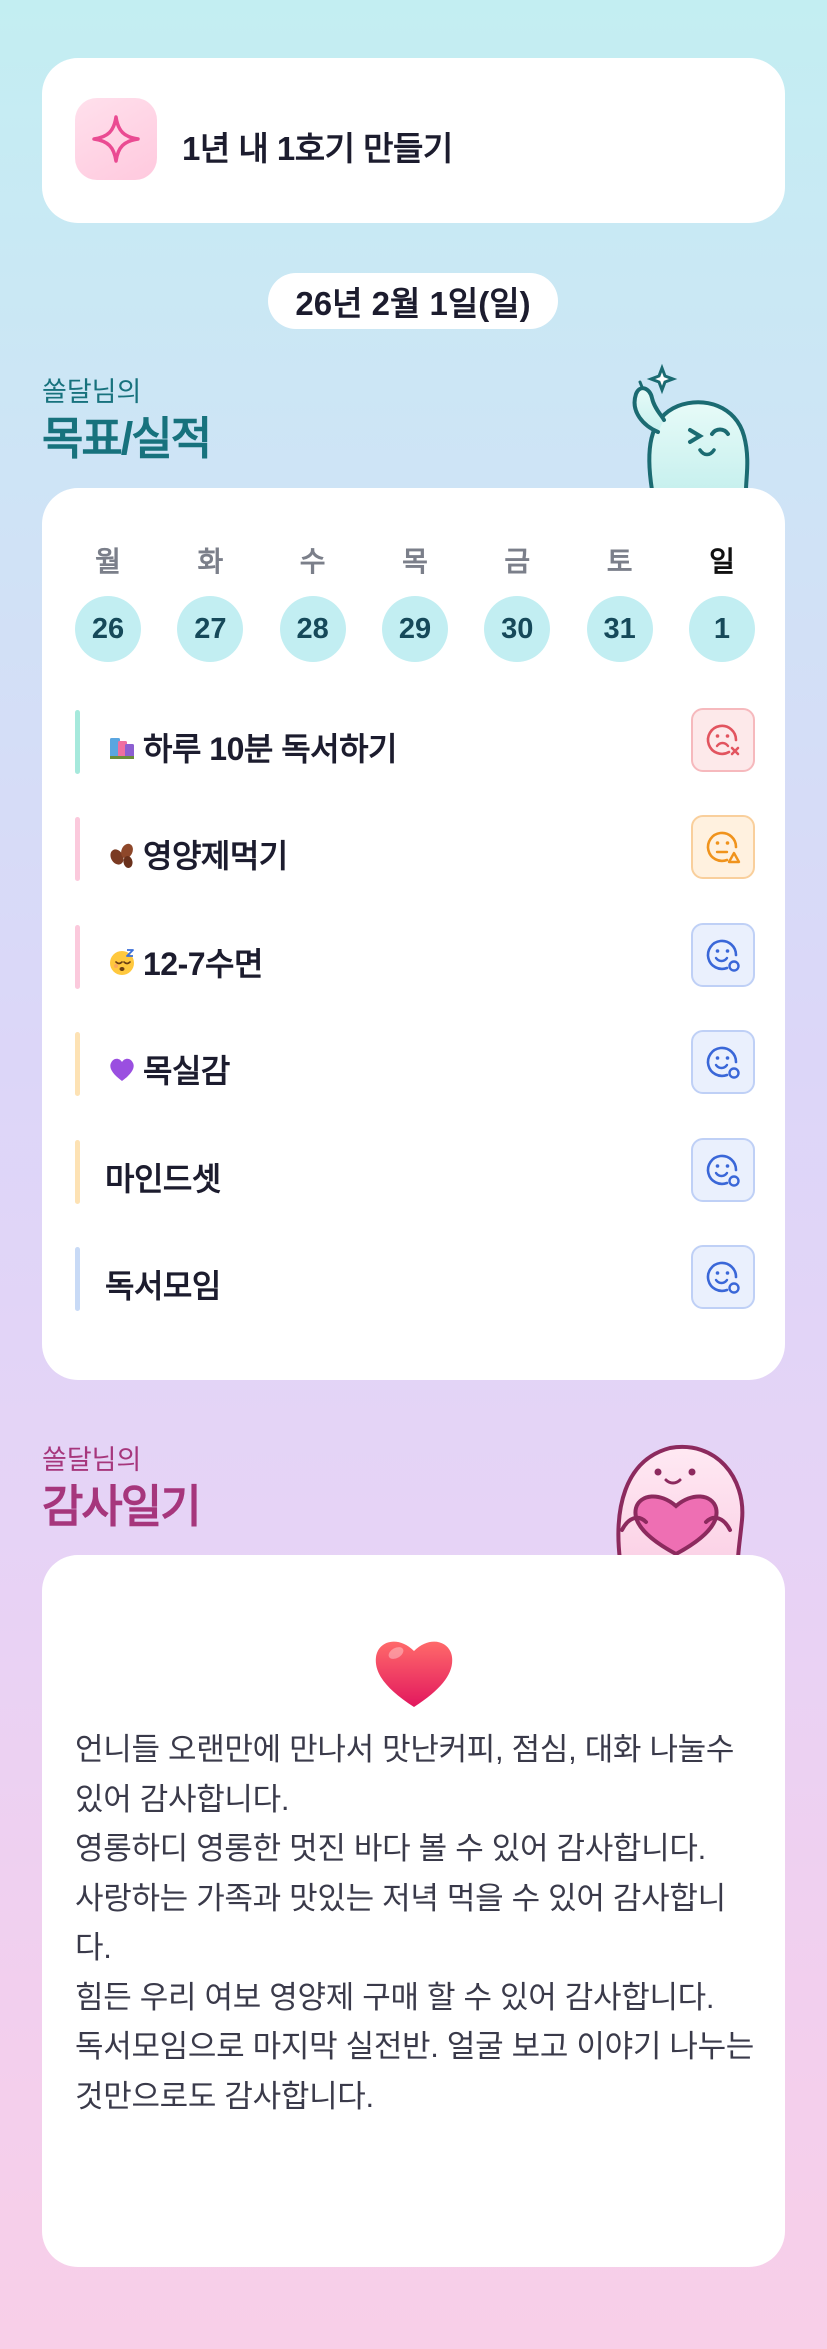 This screenshot has height=2349, width=827. I want to click on day-name: 토, so click(619, 561).